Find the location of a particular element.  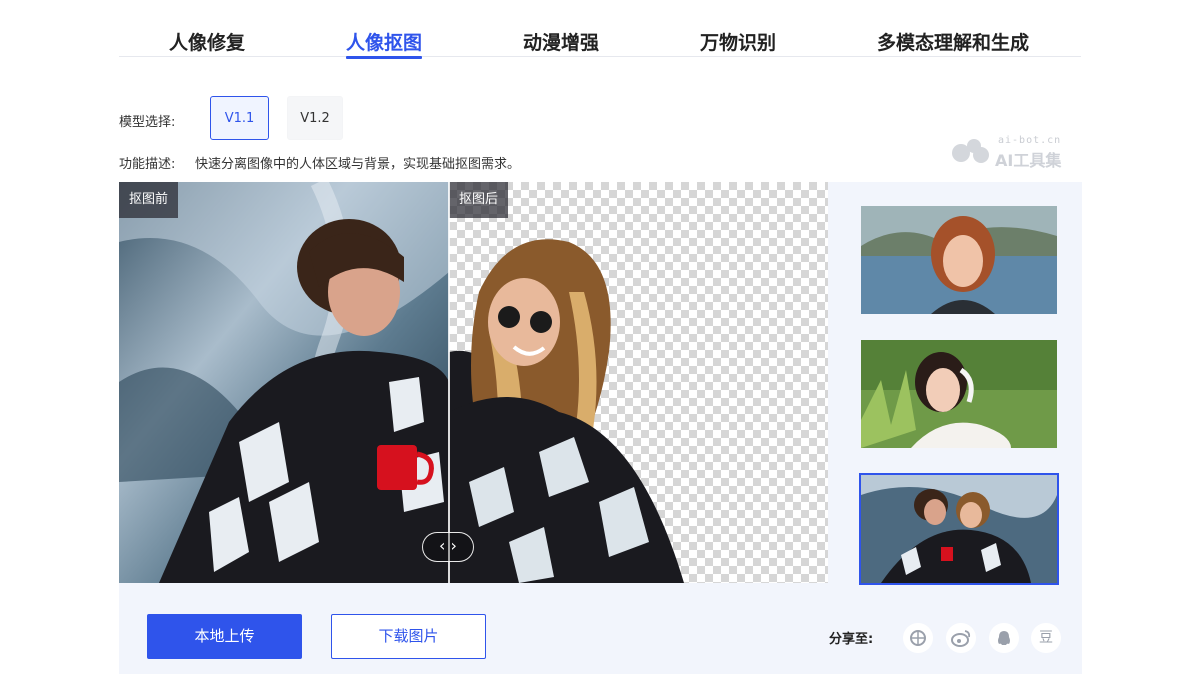

download-button: 下载图片 is located at coordinates (408, 636).